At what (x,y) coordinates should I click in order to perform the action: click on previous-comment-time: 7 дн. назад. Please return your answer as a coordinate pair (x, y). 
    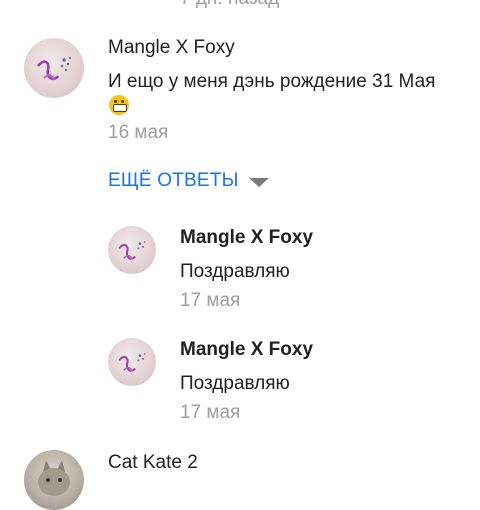
    Looking at the image, I should click on (229, 5).